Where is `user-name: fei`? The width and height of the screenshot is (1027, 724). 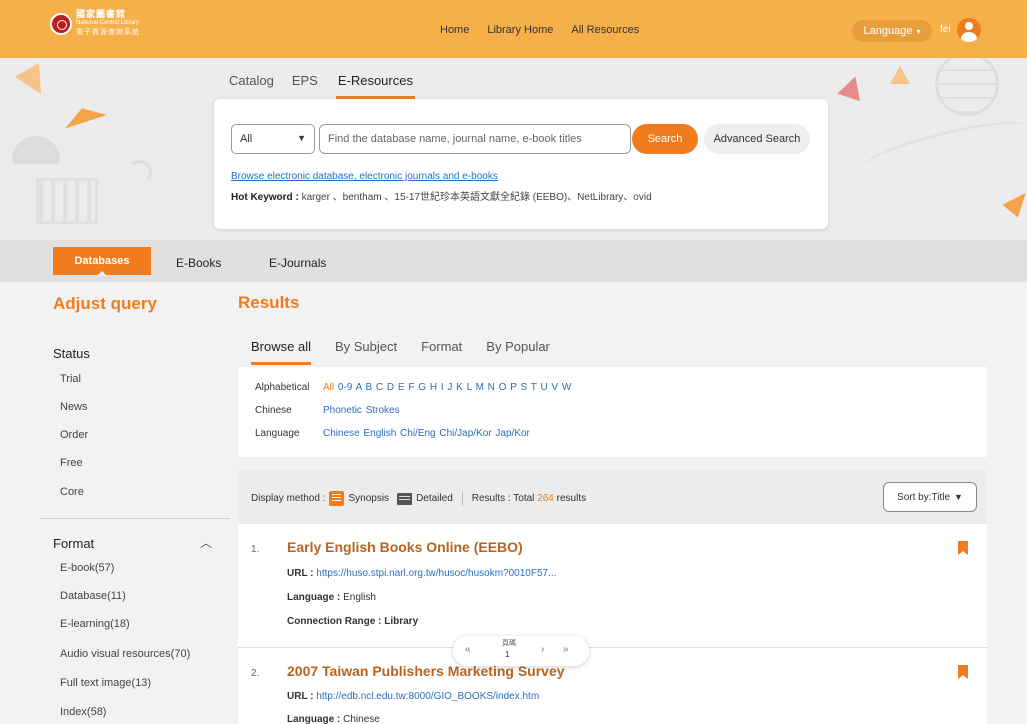
user-name: fei is located at coordinates (945, 29).